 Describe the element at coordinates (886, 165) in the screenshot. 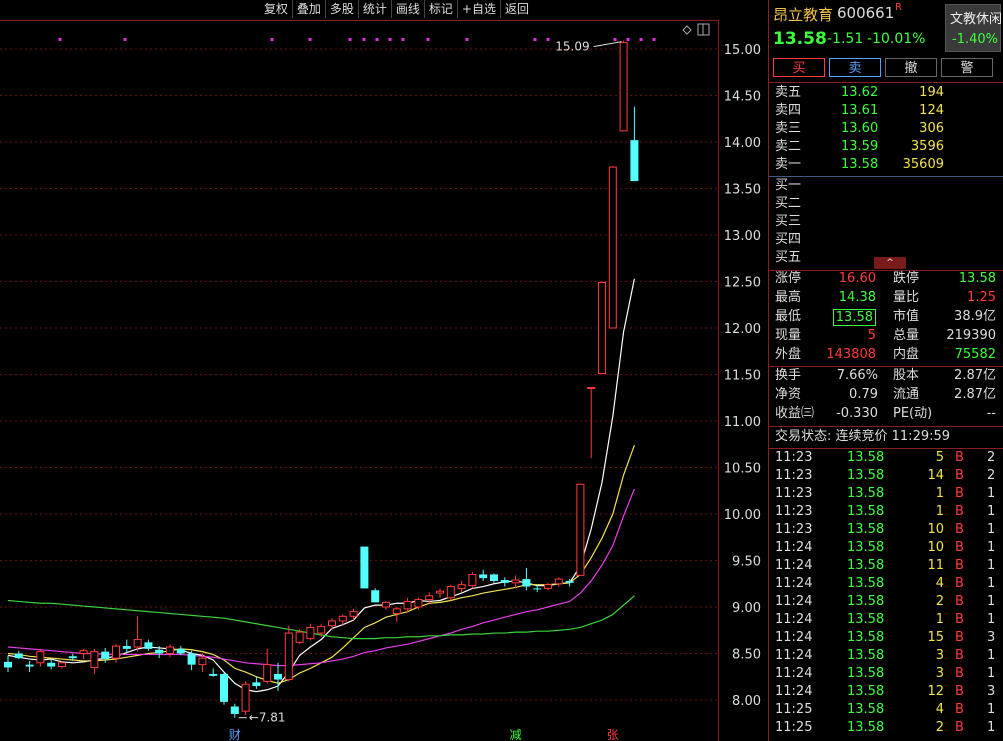

I see `ask-row: 卖一 13.58 35609` at that location.